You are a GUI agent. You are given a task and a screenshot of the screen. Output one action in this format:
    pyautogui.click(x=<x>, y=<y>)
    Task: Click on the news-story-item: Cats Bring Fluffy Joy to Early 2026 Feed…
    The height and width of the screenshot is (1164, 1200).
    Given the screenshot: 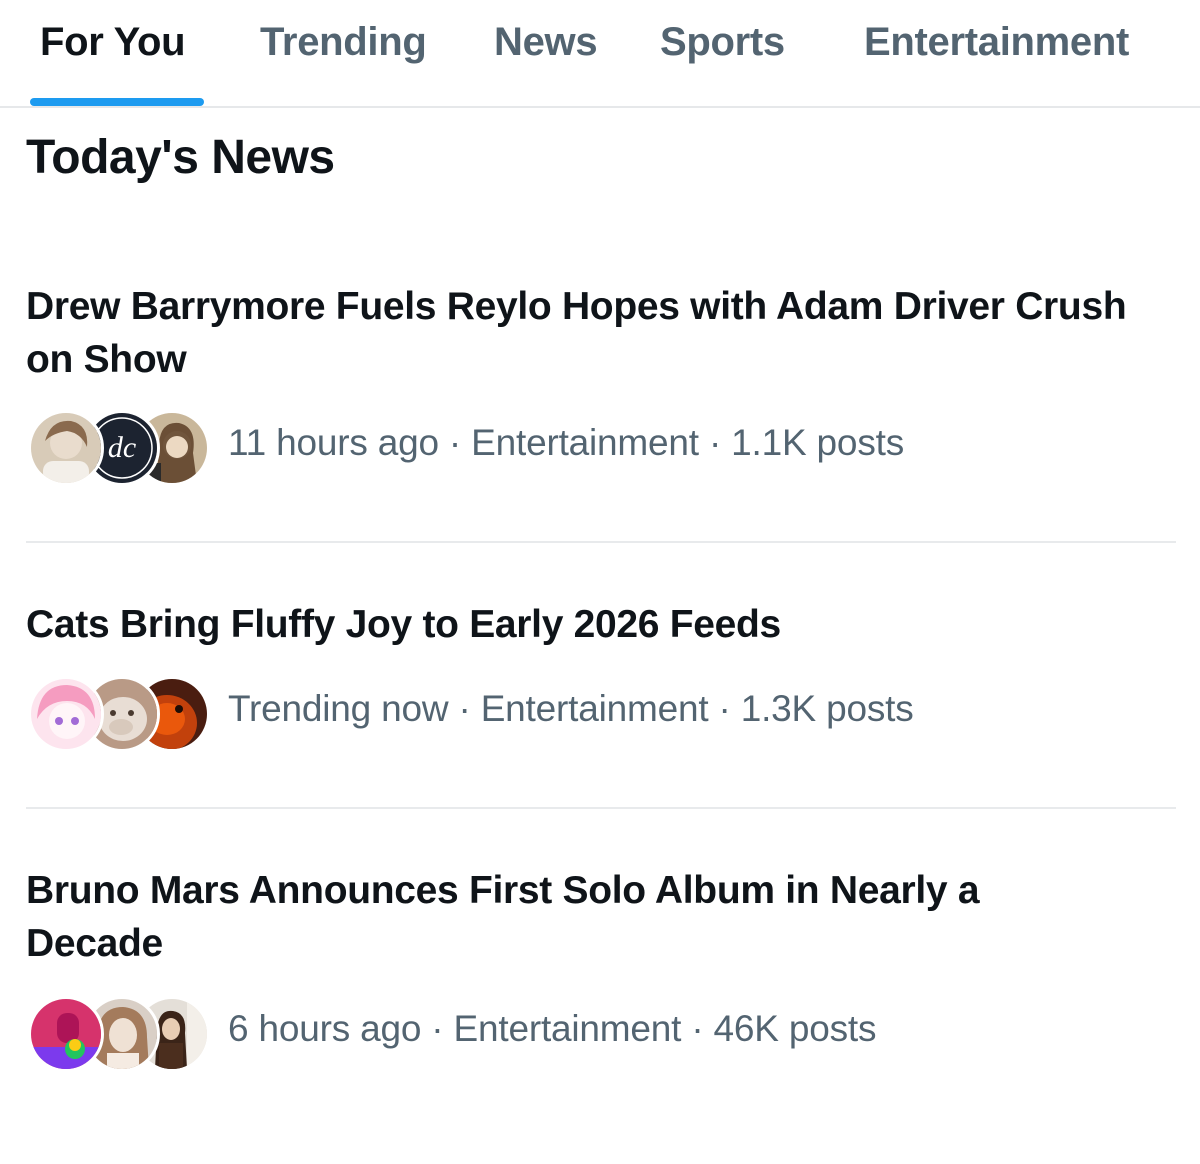 What is the action you would take?
    pyautogui.click(x=601, y=688)
    